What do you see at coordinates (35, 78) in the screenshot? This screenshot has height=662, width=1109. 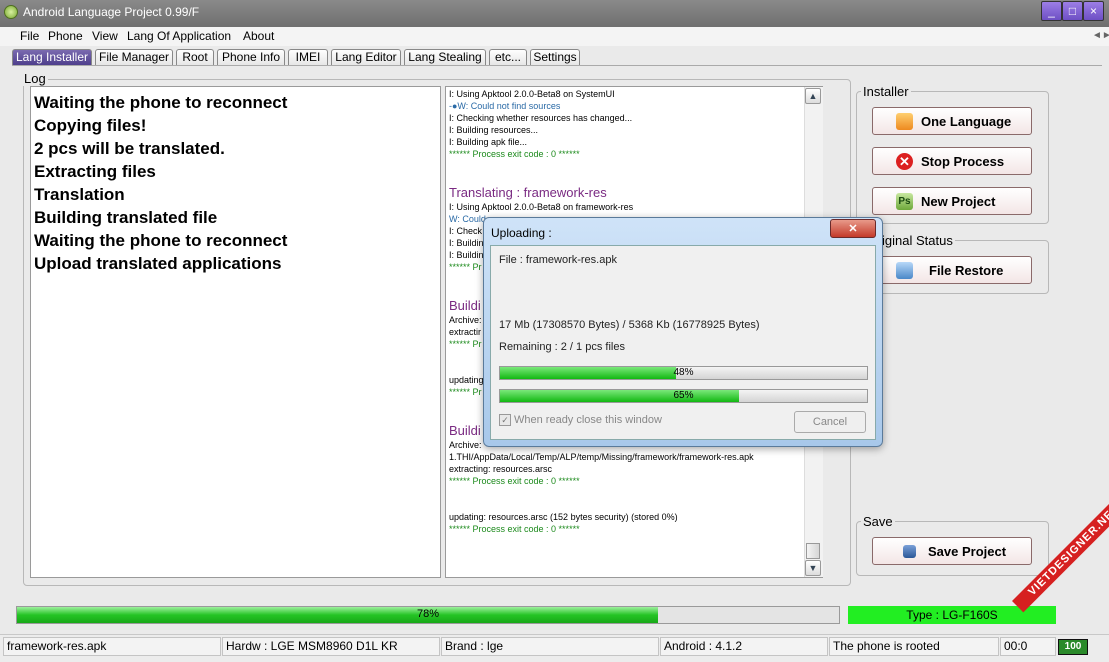 I see `log-legend: Log` at bounding box center [35, 78].